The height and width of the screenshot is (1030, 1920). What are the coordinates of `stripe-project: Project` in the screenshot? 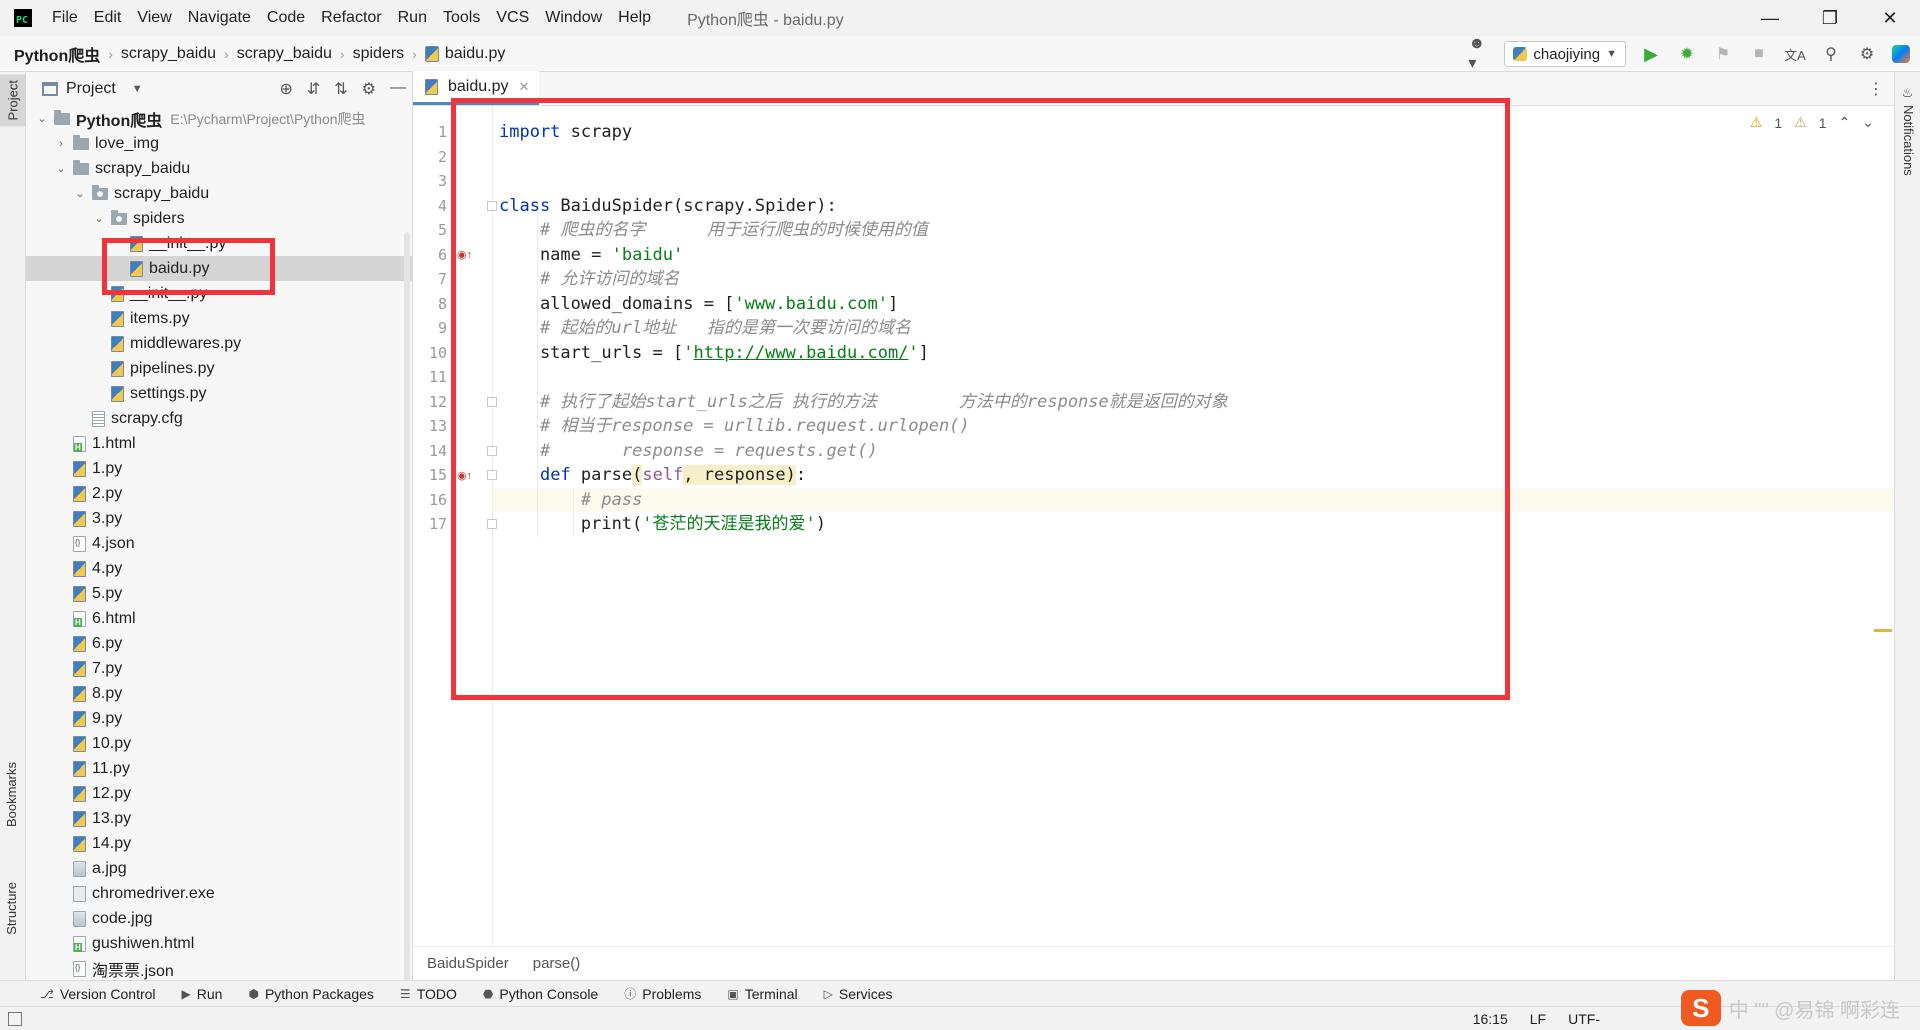 It's located at (13, 100).